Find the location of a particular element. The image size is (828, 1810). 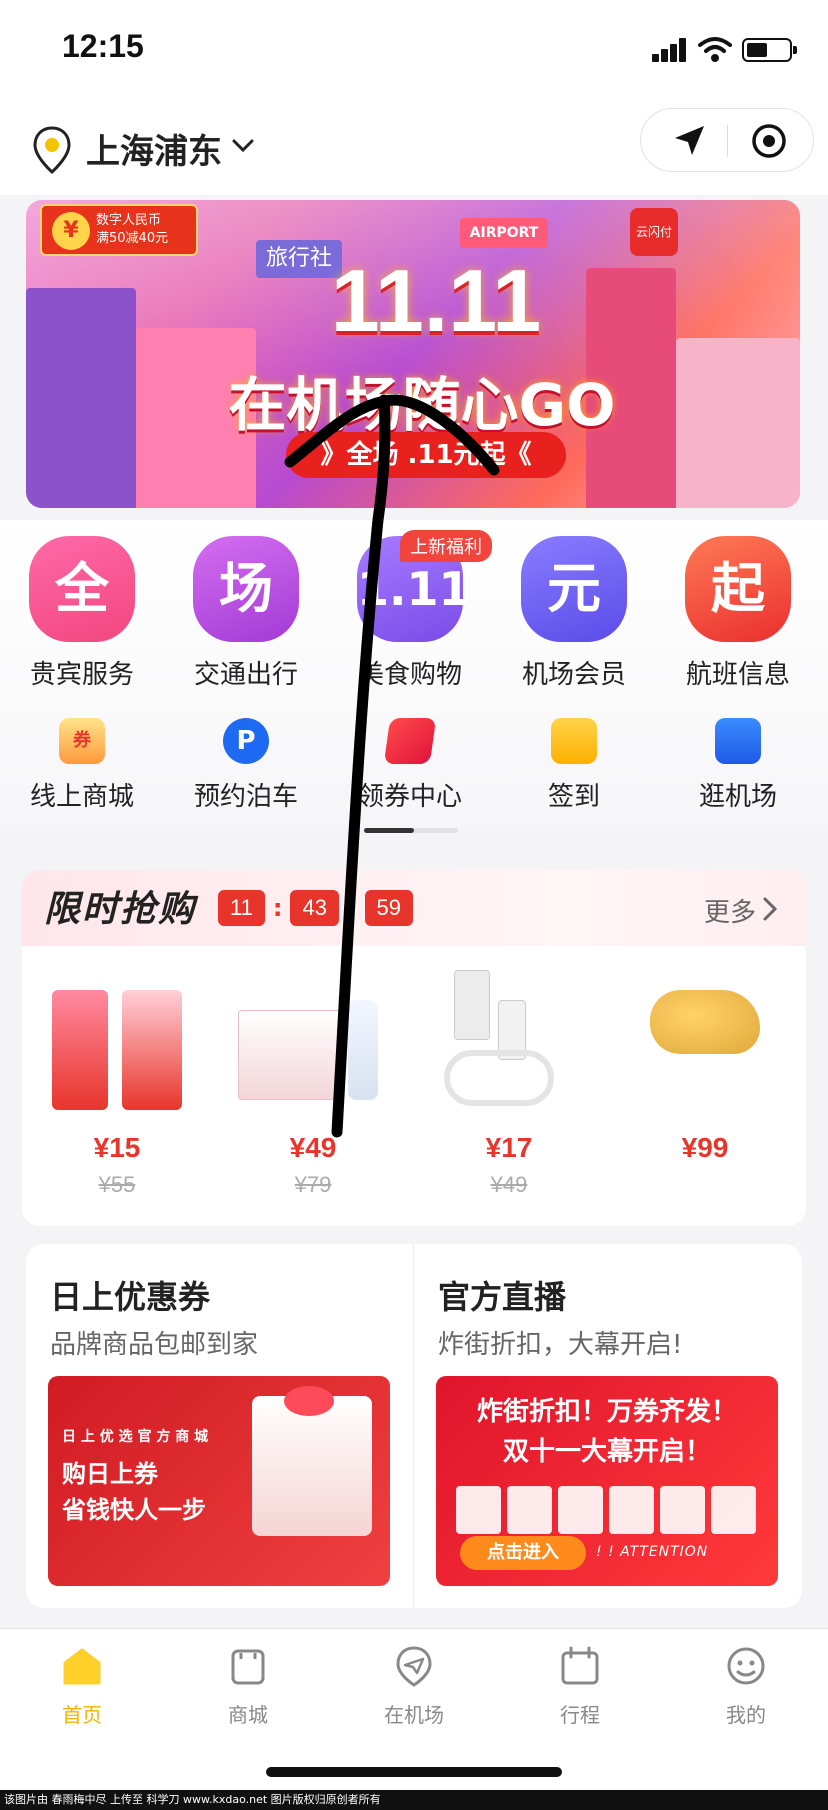

header-actions is located at coordinates (727, 140).